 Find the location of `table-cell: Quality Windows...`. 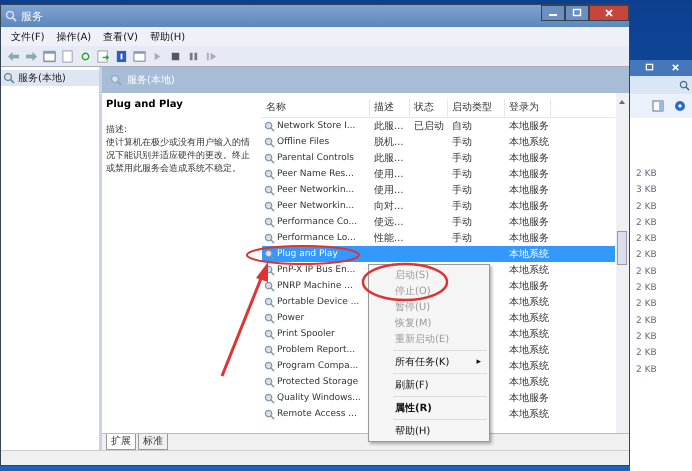

table-cell: Quality Windows... is located at coordinates (319, 398).